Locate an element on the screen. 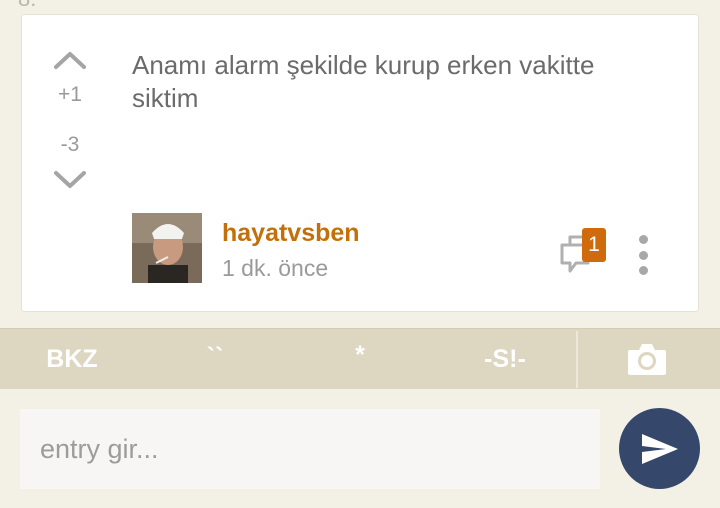  bkz-button: BKZ is located at coordinates (72, 359).